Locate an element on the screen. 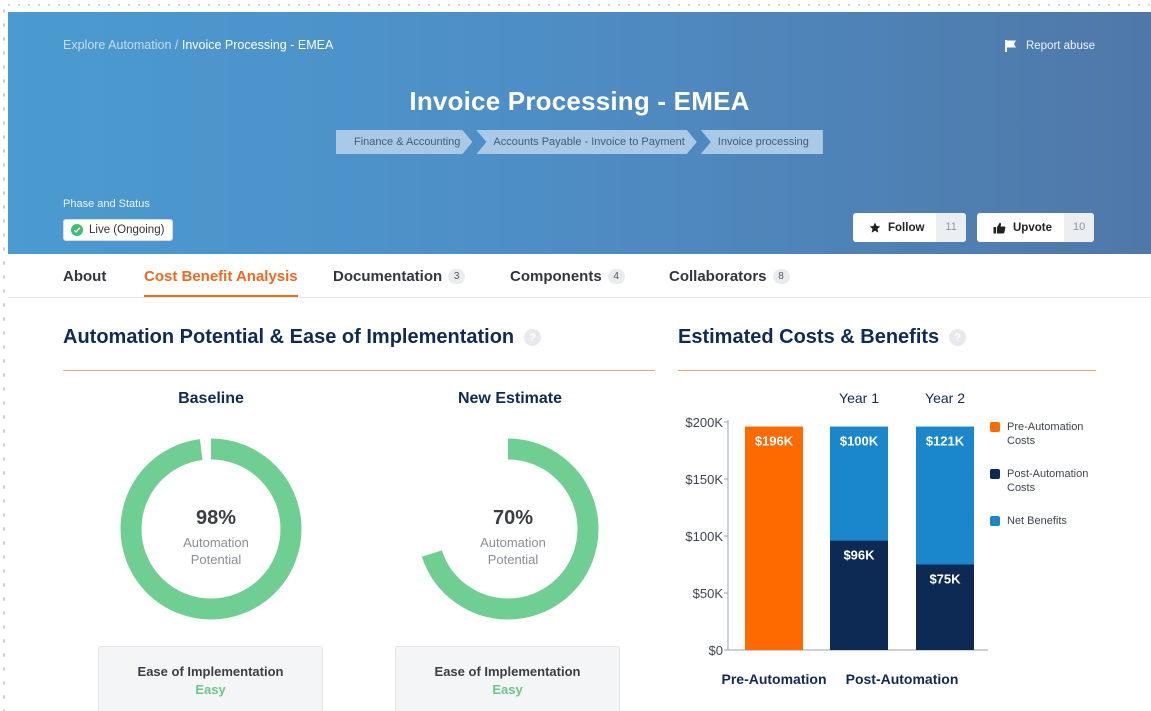 The height and width of the screenshot is (711, 1151). tab-count-badge: 3 is located at coordinates (457, 276).